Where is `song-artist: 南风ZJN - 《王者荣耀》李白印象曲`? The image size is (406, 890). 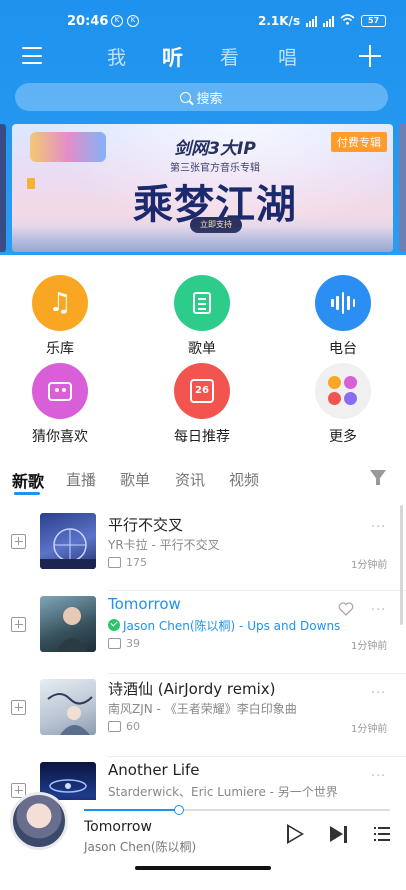
song-artist: 南风ZJN - 《王者荣耀》李白印象曲 is located at coordinates (202, 709).